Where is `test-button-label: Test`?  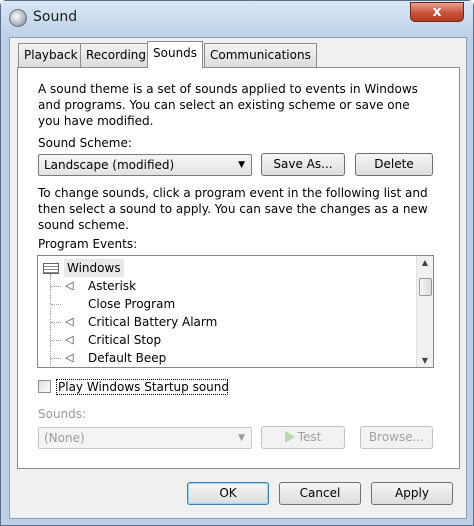
test-button-label: Test is located at coordinates (309, 437).